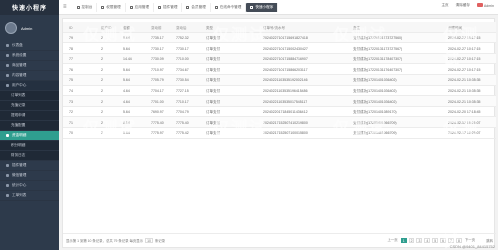 The image size is (498, 250). I want to click on table-cell: 2024-02-27 10:17:15, so click(464, 59).